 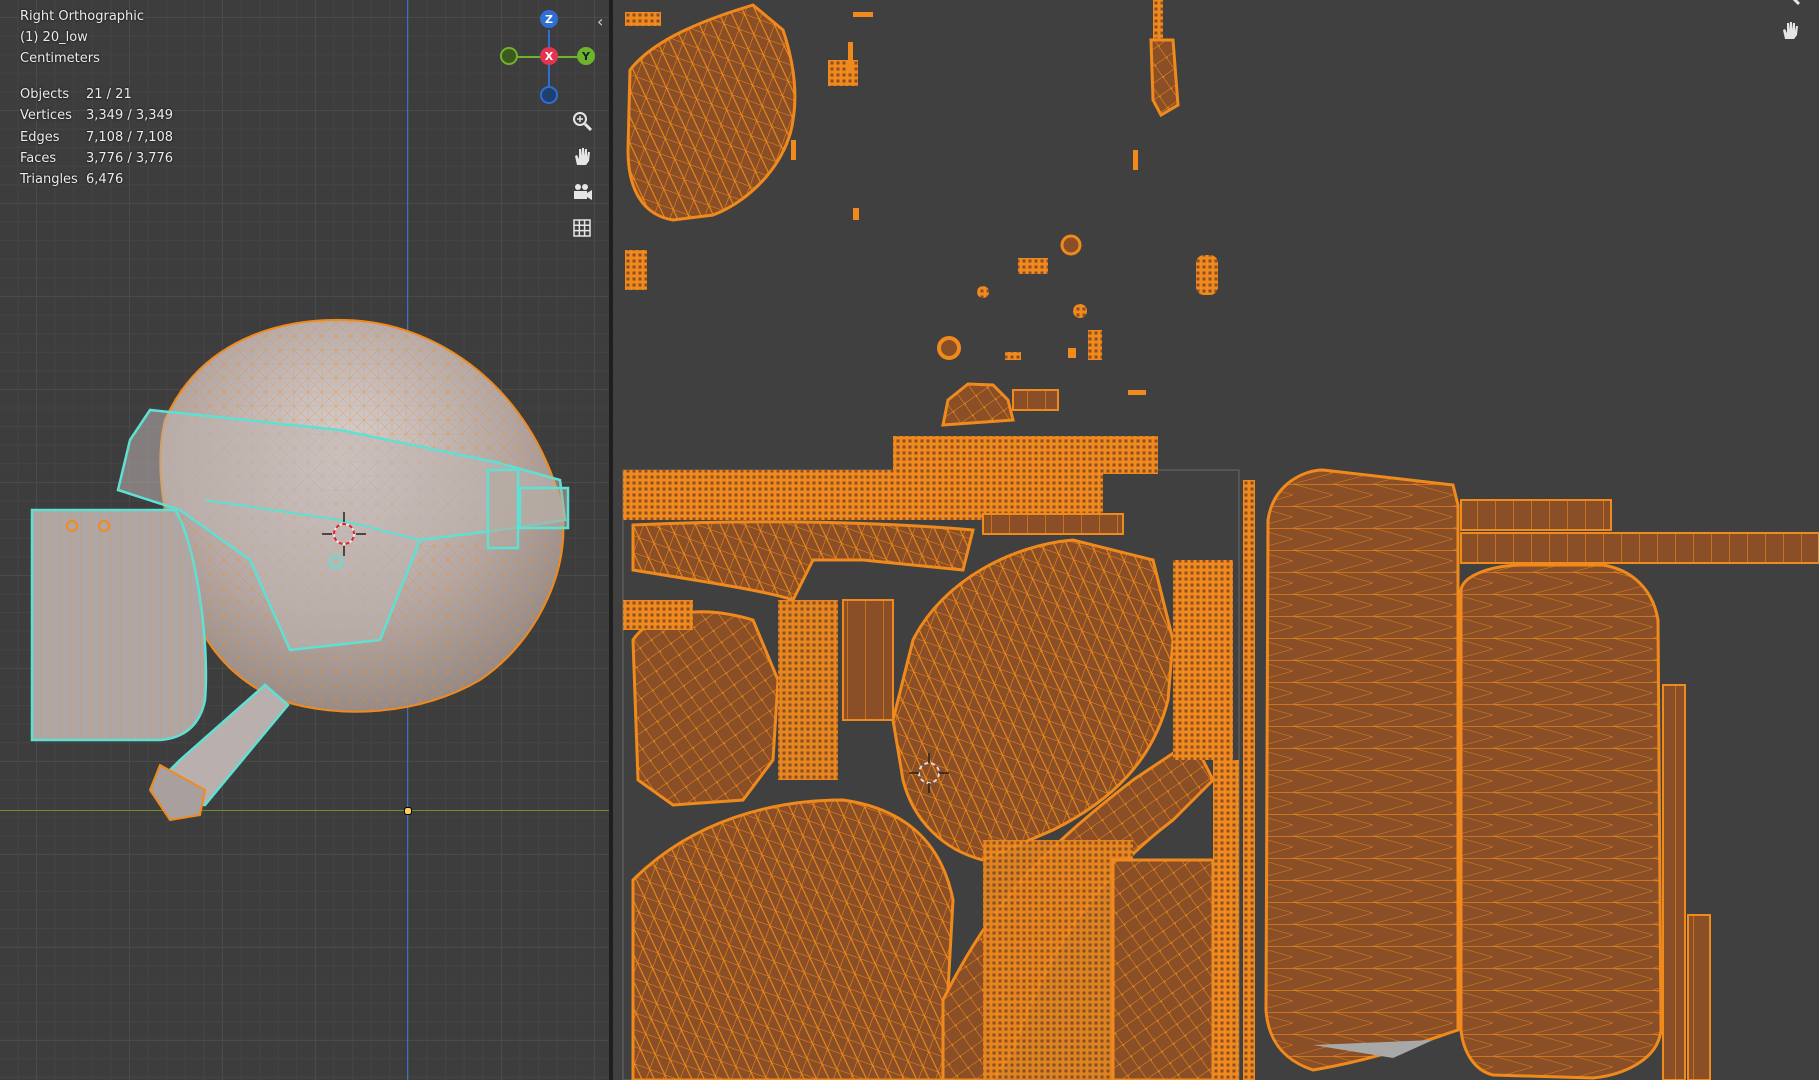 What do you see at coordinates (503, 509) in the screenshot?
I see `side-clip` at bounding box center [503, 509].